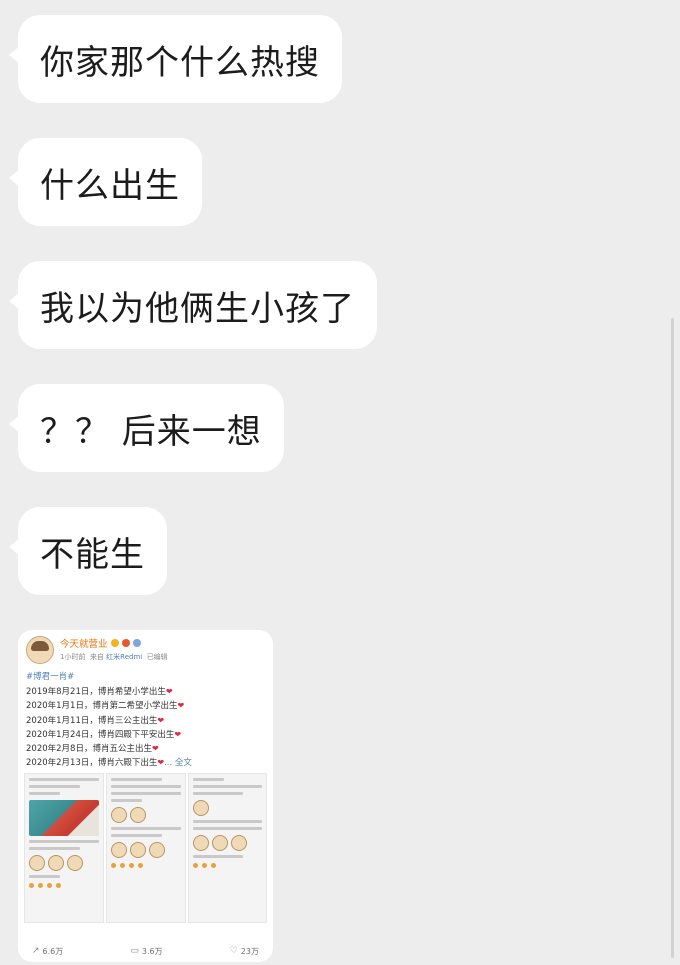  I want to click on post-footer: ↗ 6.6万 ▭ 3.6万 ♡ 23万, so click(145, 951).